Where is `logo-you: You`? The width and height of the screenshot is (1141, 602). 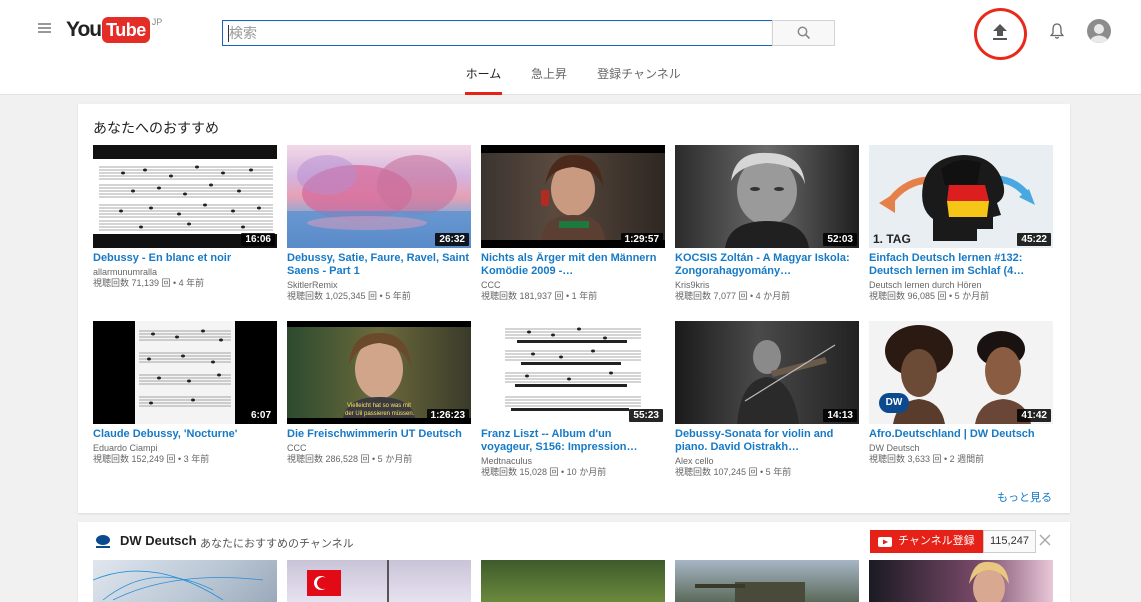
logo-you: You is located at coordinates (84, 29).